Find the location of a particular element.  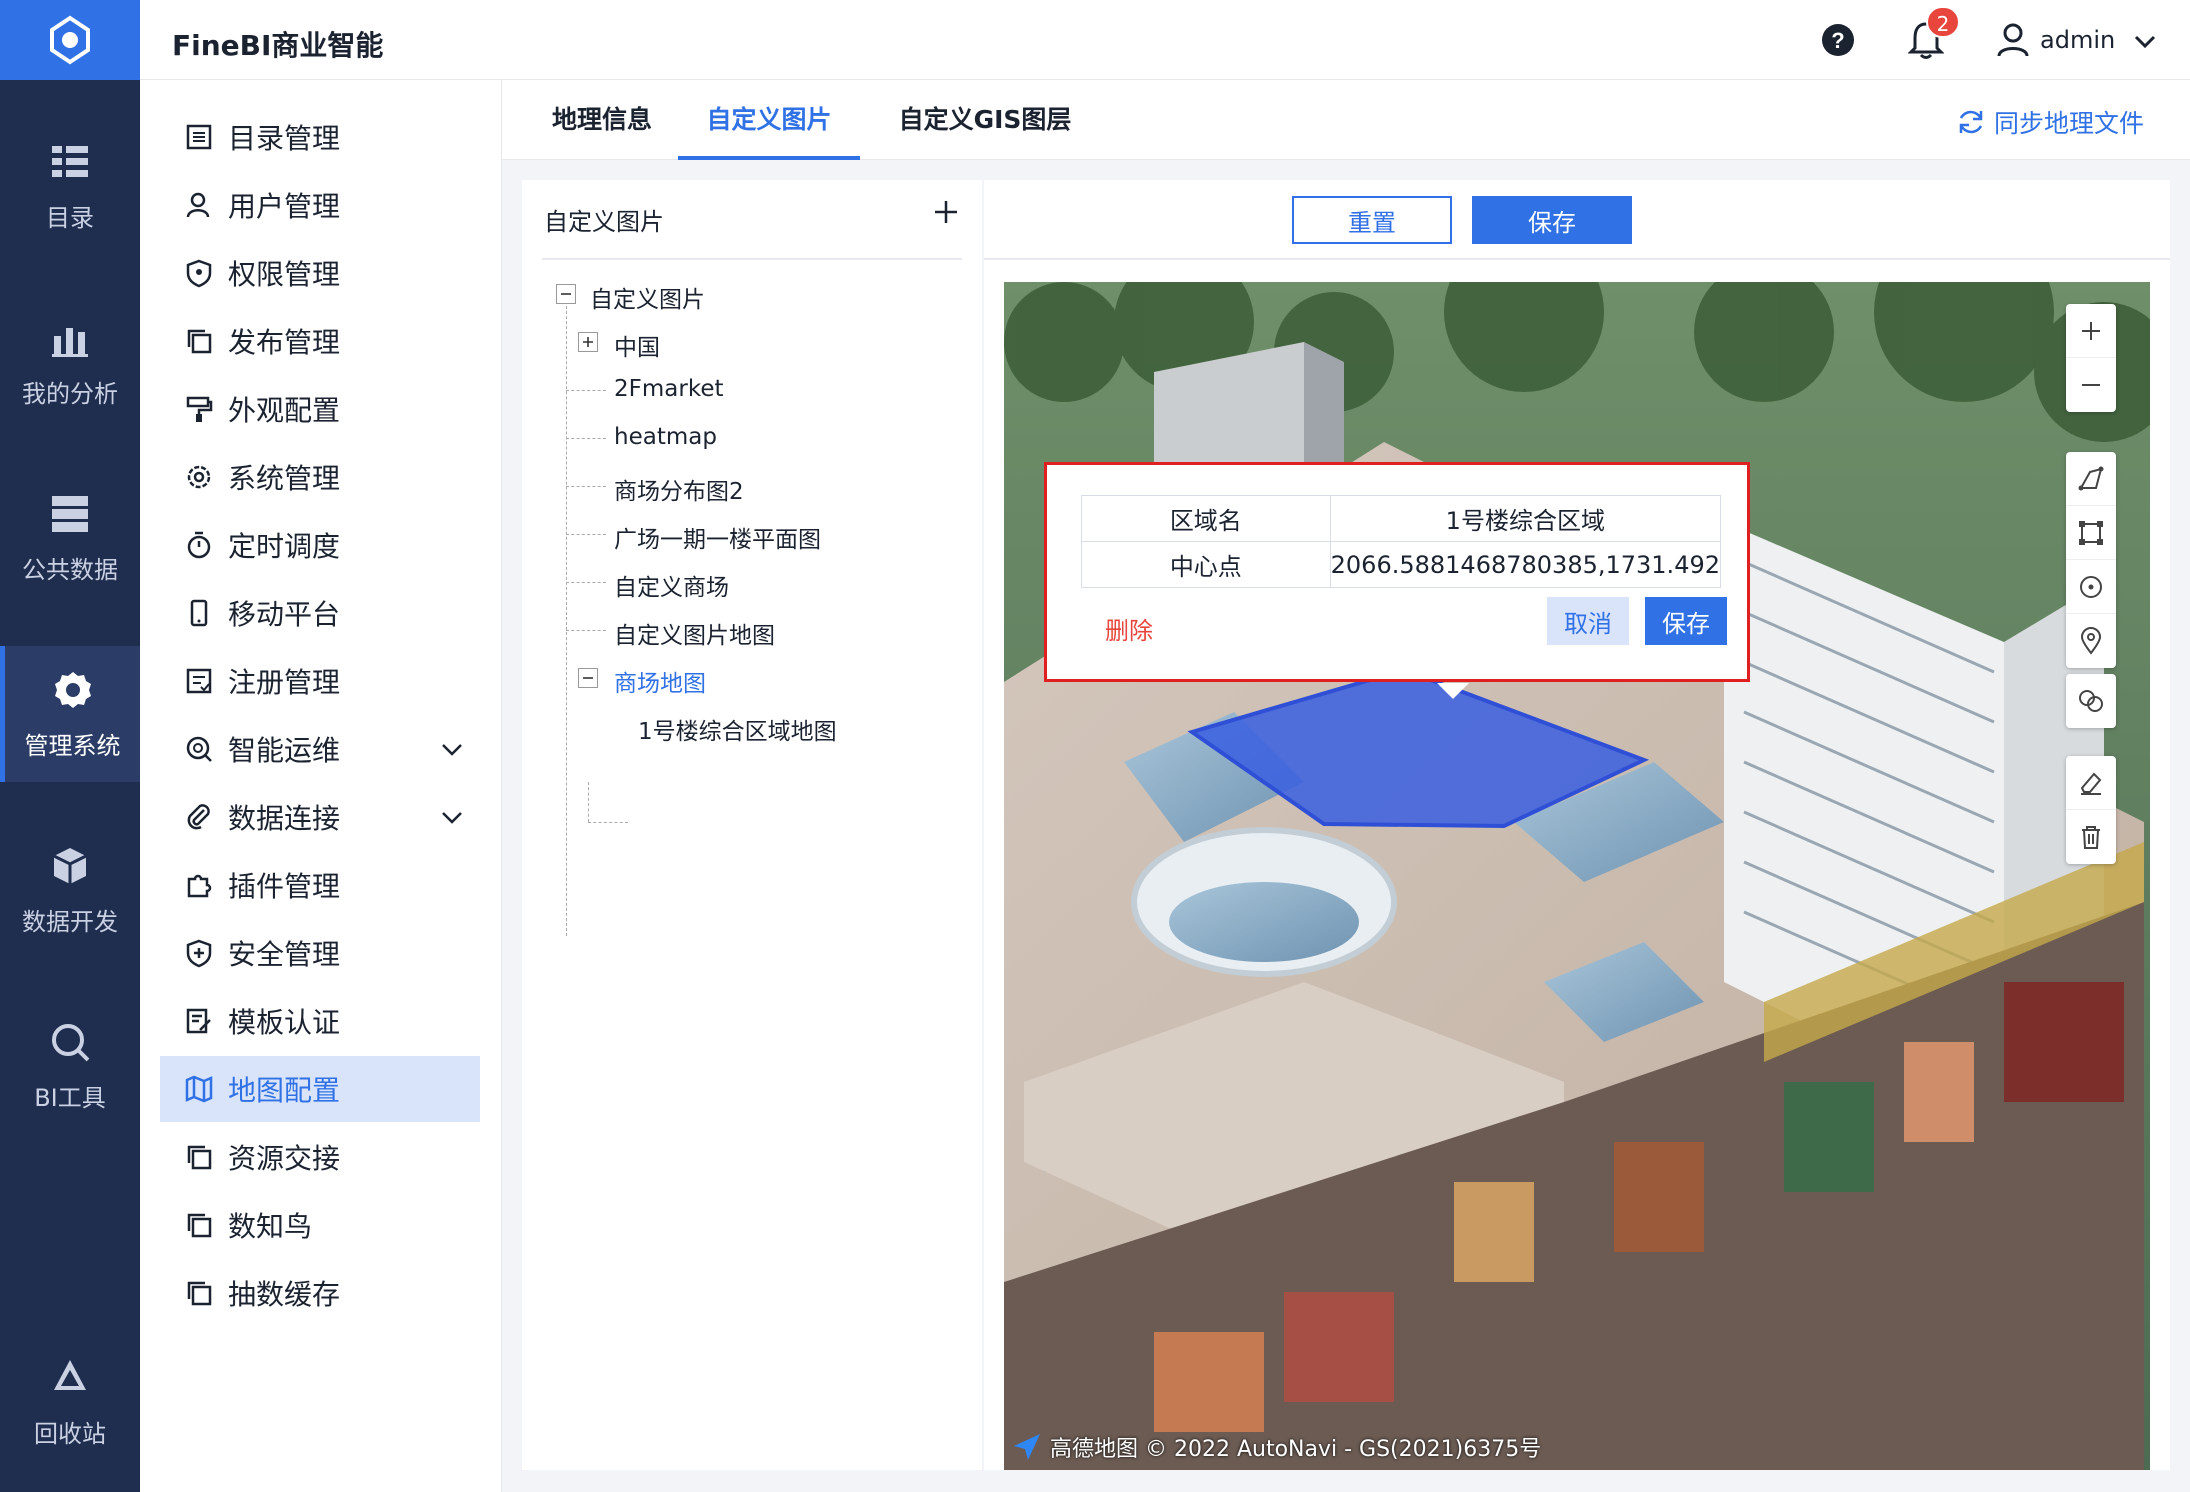

add-icon is located at coordinates (946, 212).